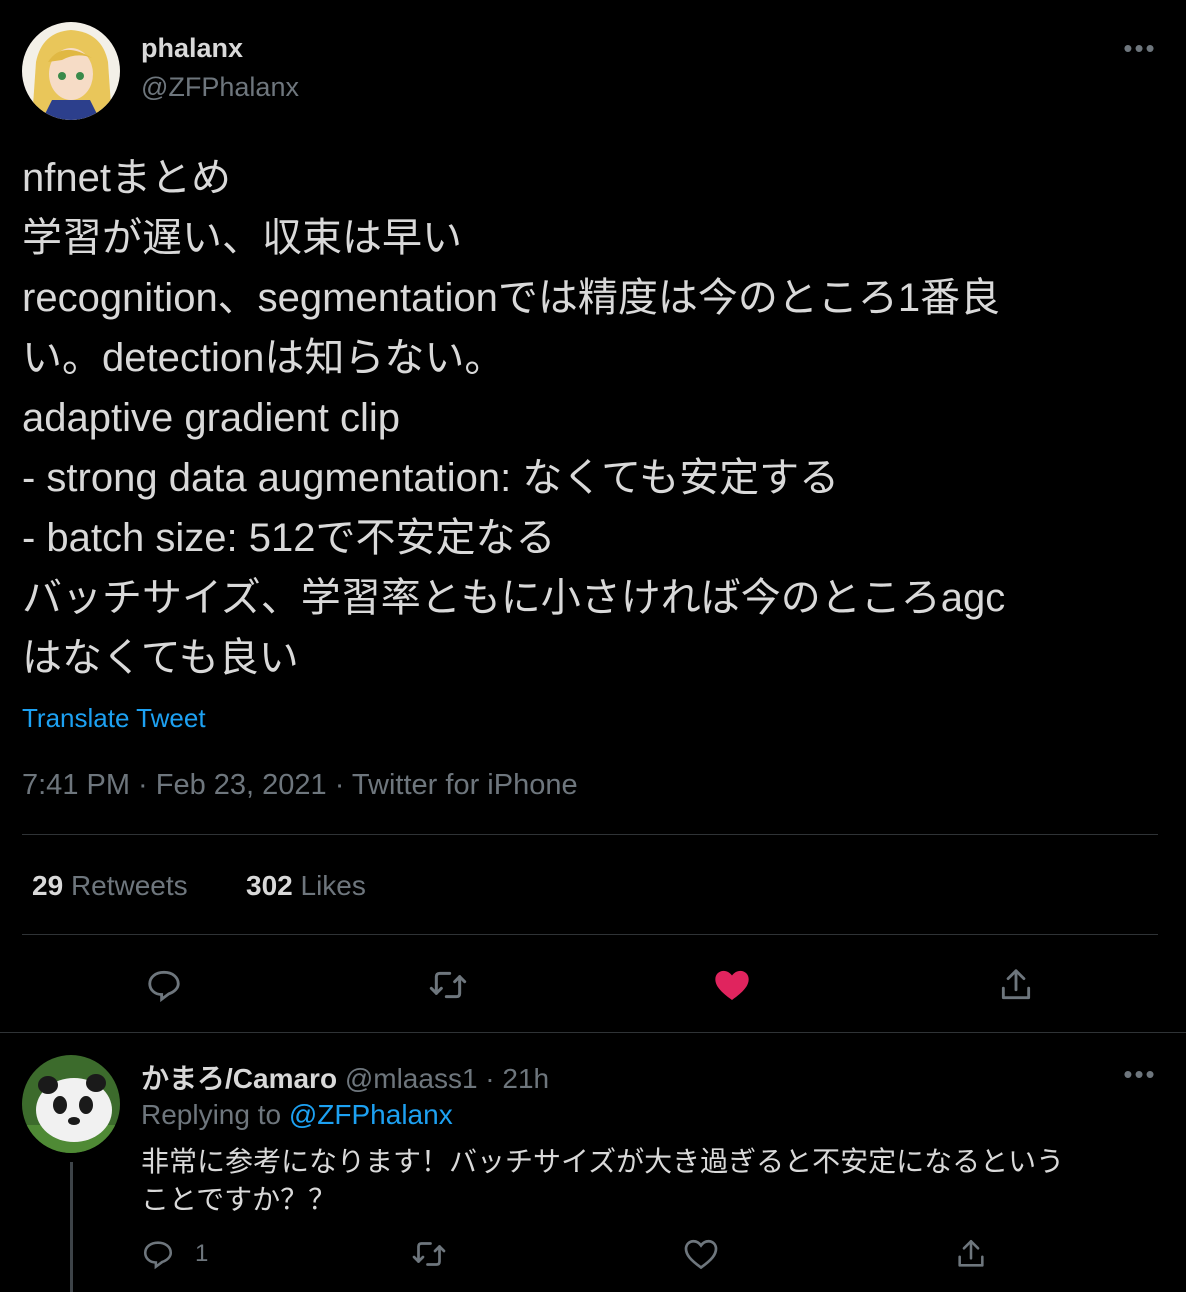  I want to click on retweets-stat: 29 Retweets, so click(110, 886).